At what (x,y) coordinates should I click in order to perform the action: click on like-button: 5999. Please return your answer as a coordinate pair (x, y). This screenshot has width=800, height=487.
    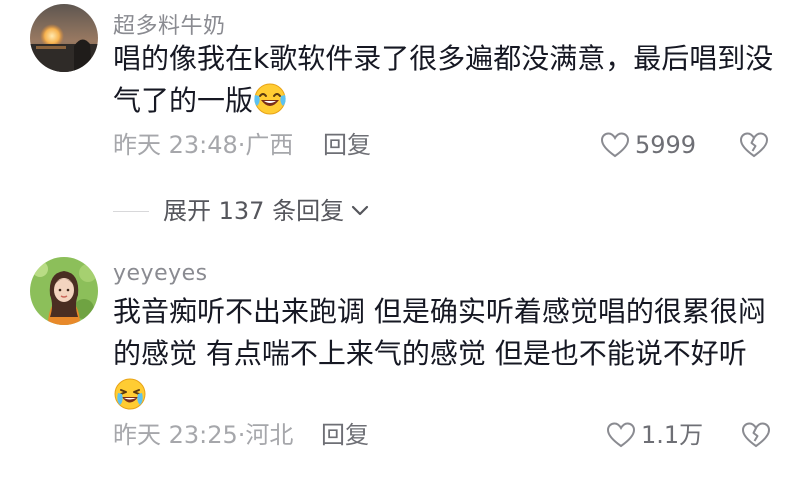
    Looking at the image, I should click on (648, 145).